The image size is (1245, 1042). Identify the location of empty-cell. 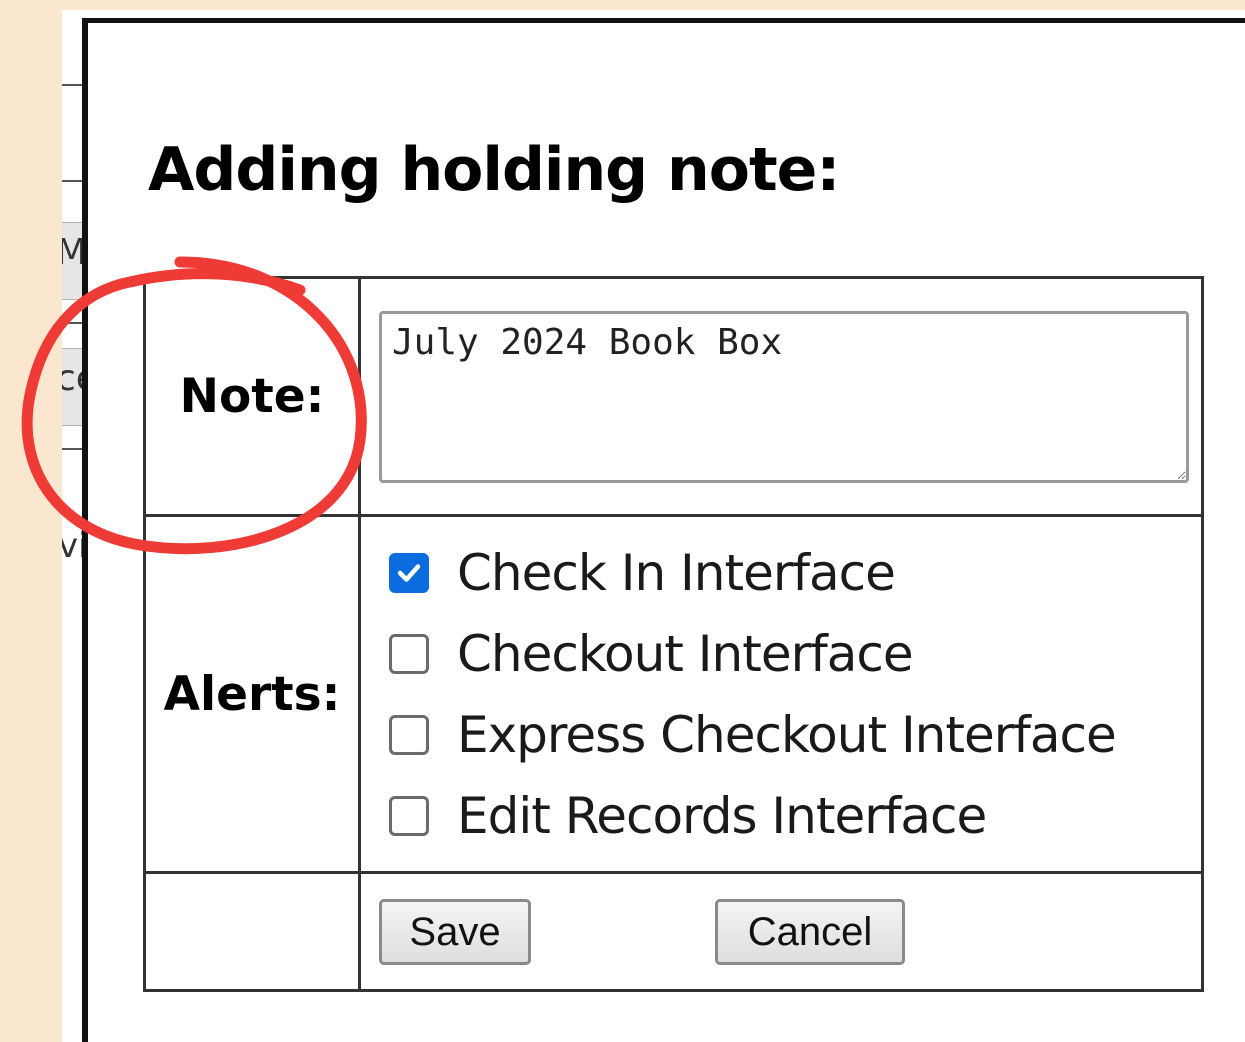
(252, 931).